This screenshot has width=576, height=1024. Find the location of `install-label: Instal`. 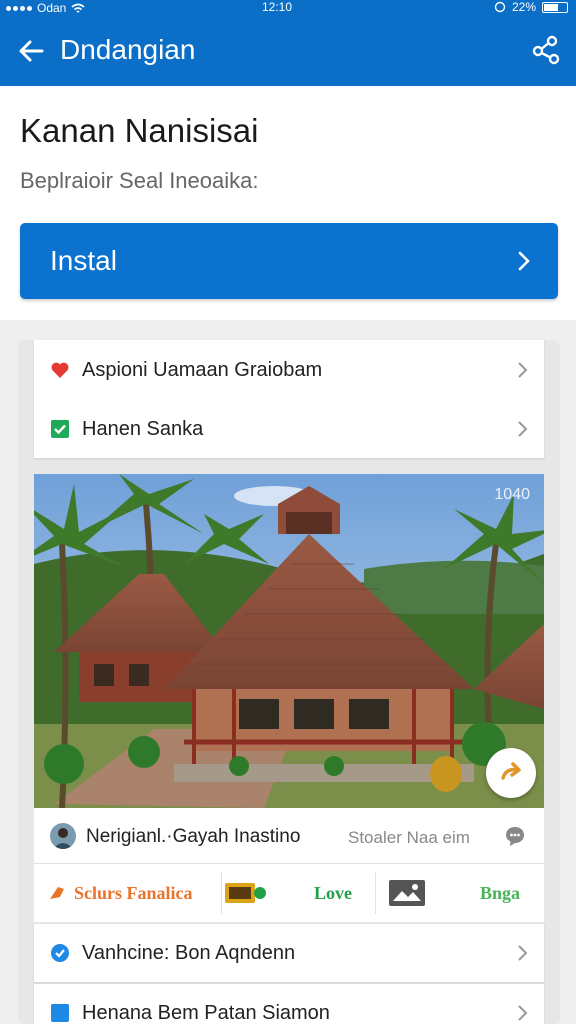

install-label: Instal is located at coordinates (83, 260).